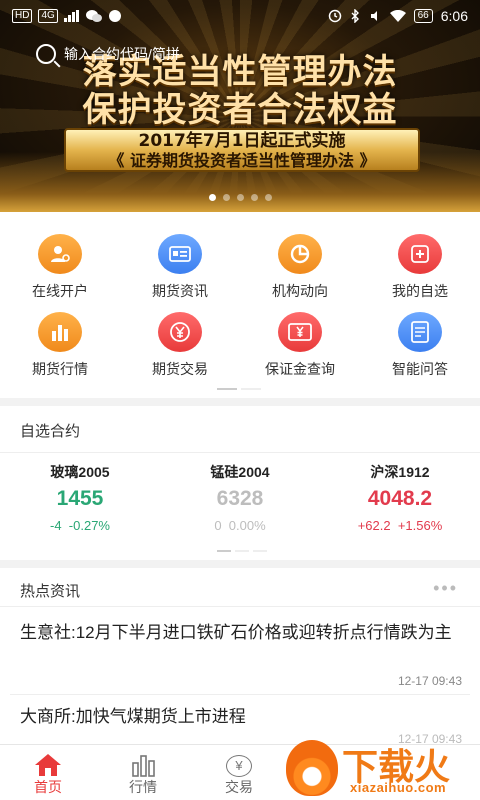 This screenshot has width=480, height=800. Describe the element at coordinates (56, 525) in the screenshot. I see `change-value: -4` at that location.